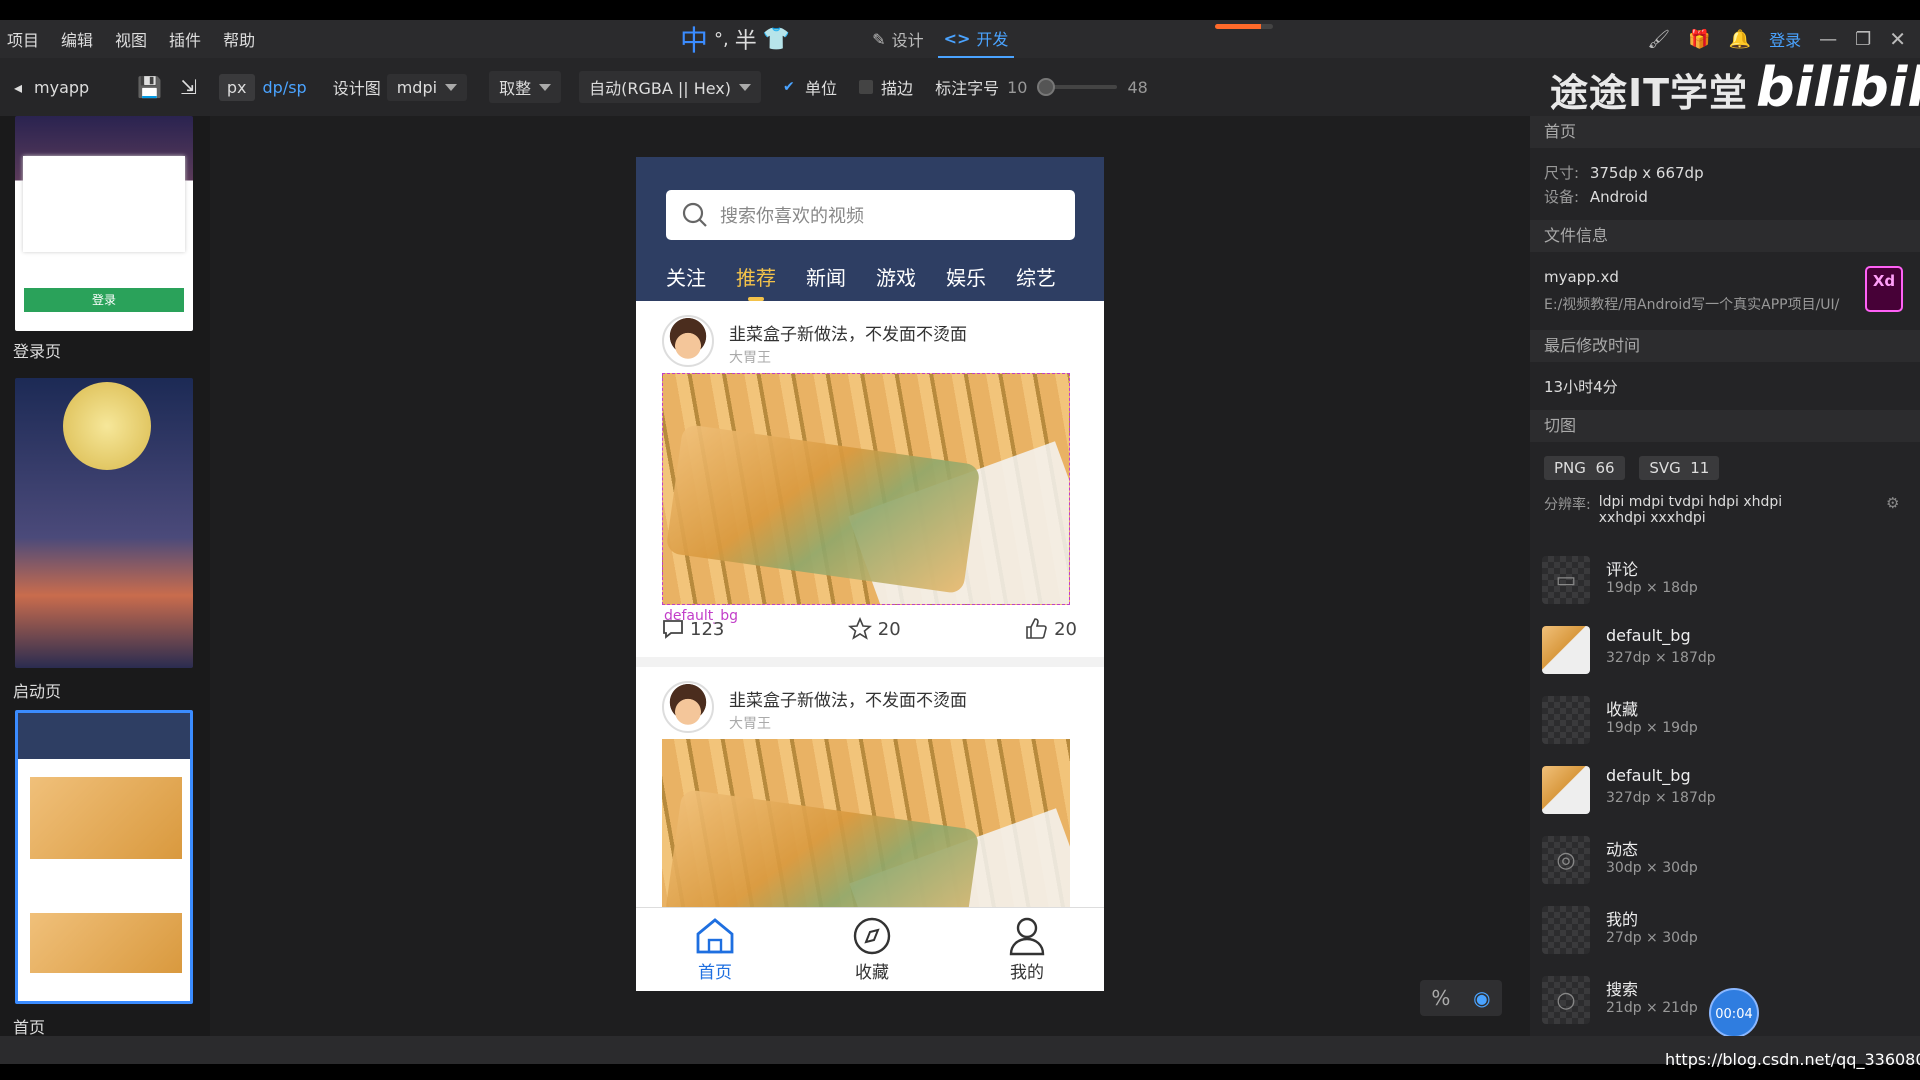  What do you see at coordinates (1863, 39) in the screenshot?
I see `restore-icon: ❐` at bounding box center [1863, 39].